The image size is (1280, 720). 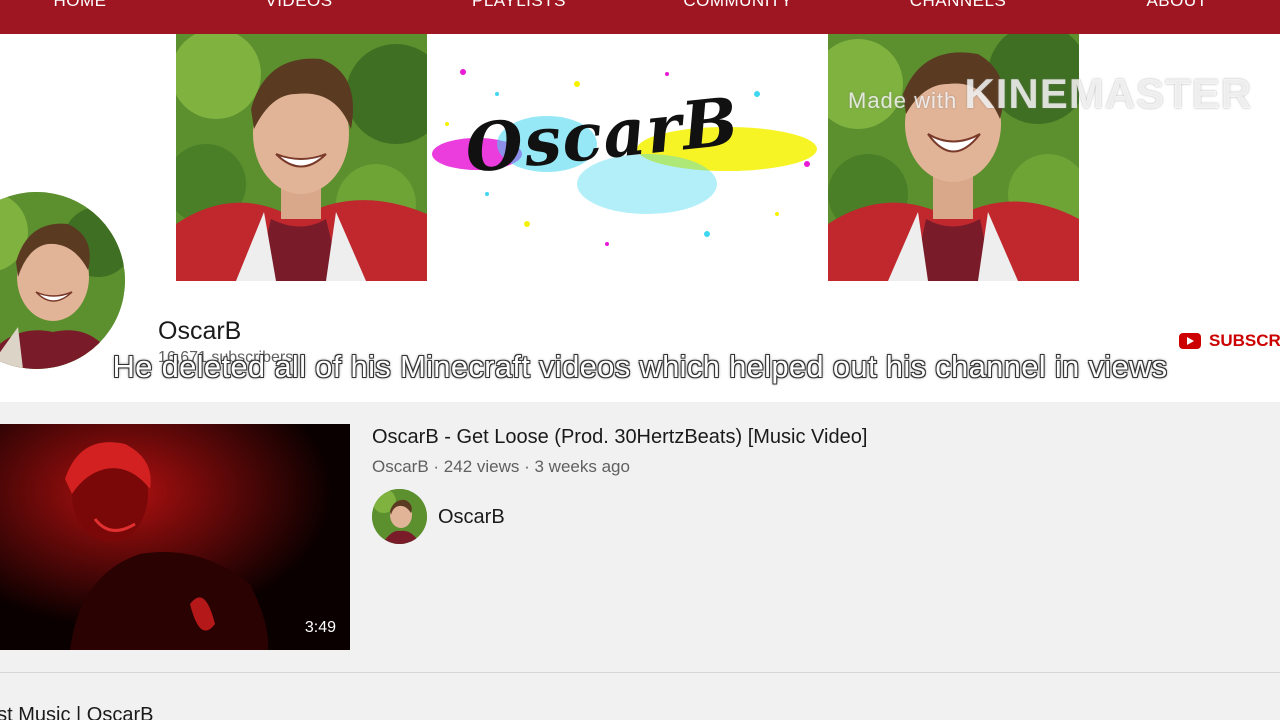 What do you see at coordinates (320, 627) in the screenshot?
I see `video-duration: 3:49` at bounding box center [320, 627].